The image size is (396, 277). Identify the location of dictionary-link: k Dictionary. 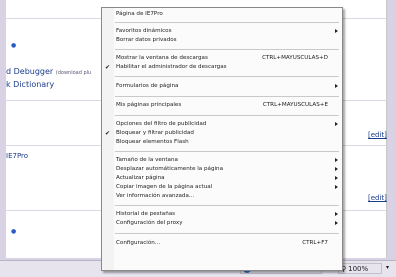
(30, 84).